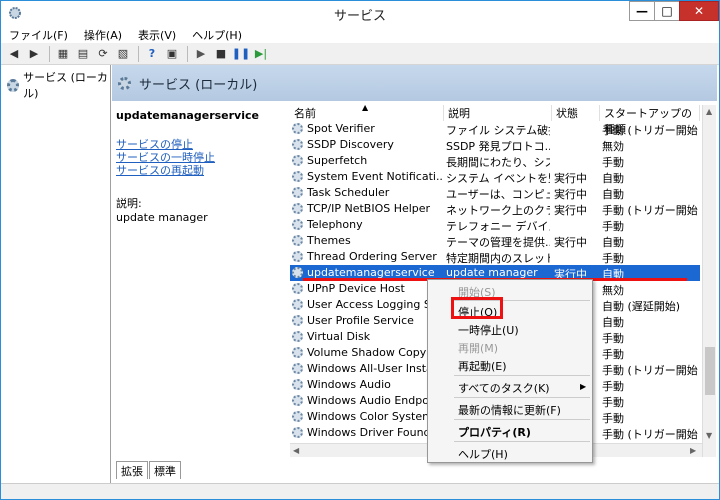  Describe the element at coordinates (483, 454) in the screenshot. I see `context-item-help: ヘルプ(H)` at that location.